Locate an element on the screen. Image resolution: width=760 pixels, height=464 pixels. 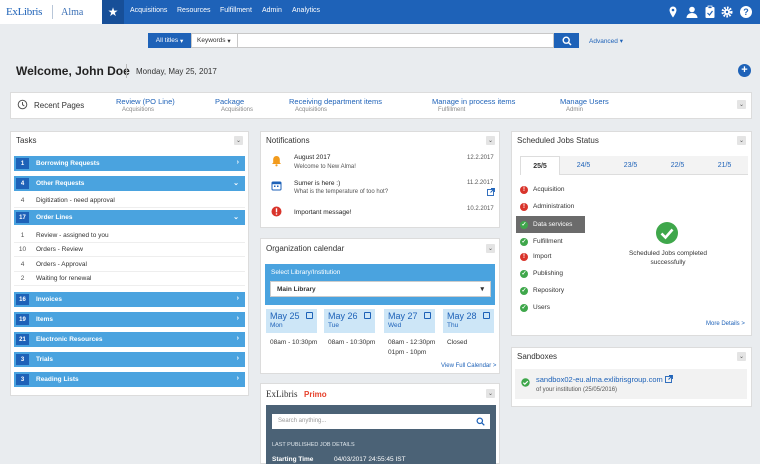
calendar-hours: 08am - 10:30pm is located at coordinates (352, 342).